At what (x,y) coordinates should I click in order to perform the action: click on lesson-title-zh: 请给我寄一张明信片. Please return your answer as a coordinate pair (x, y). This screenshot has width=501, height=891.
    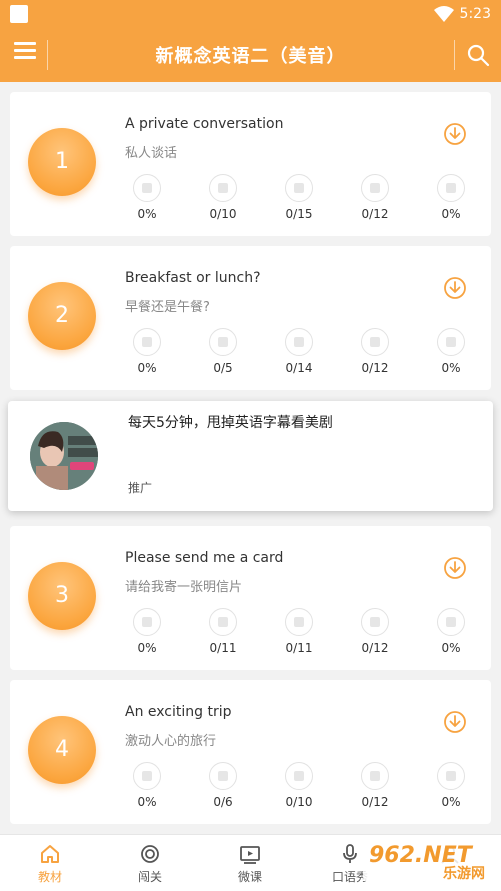
    Looking at the image, I should click on (184, 587).